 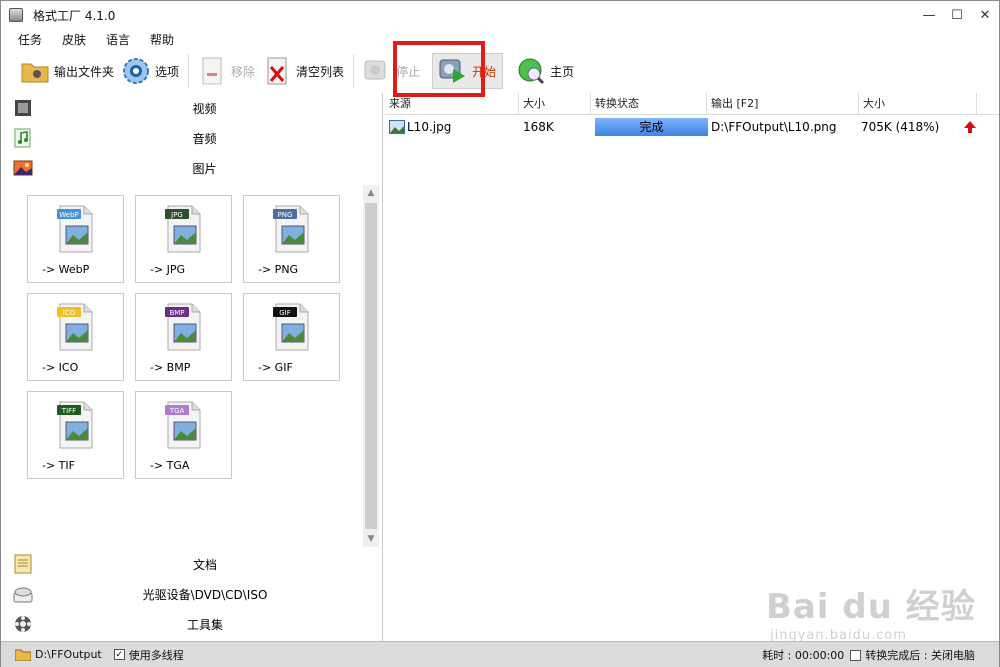 I want to click on options-button: 选项, so click(x=150, y=71).